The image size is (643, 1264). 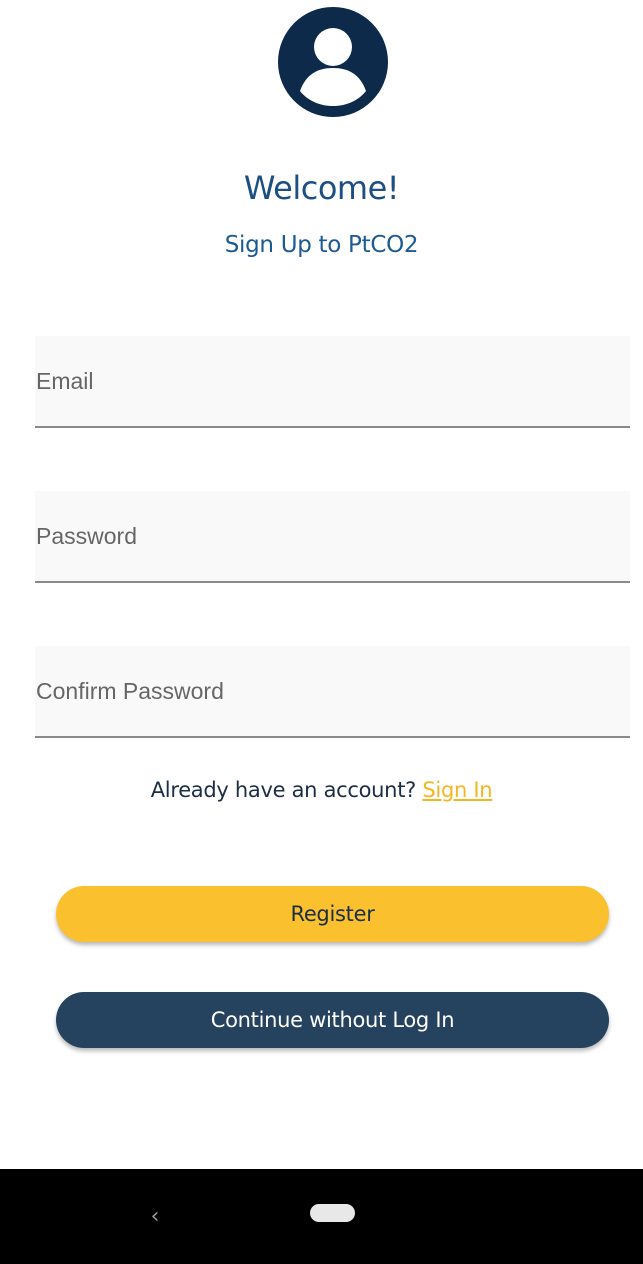 What do you see at coordinates (457, 790) in the screenshot?
I see `signin-link: Sign In` at bounding box center [457, 790].